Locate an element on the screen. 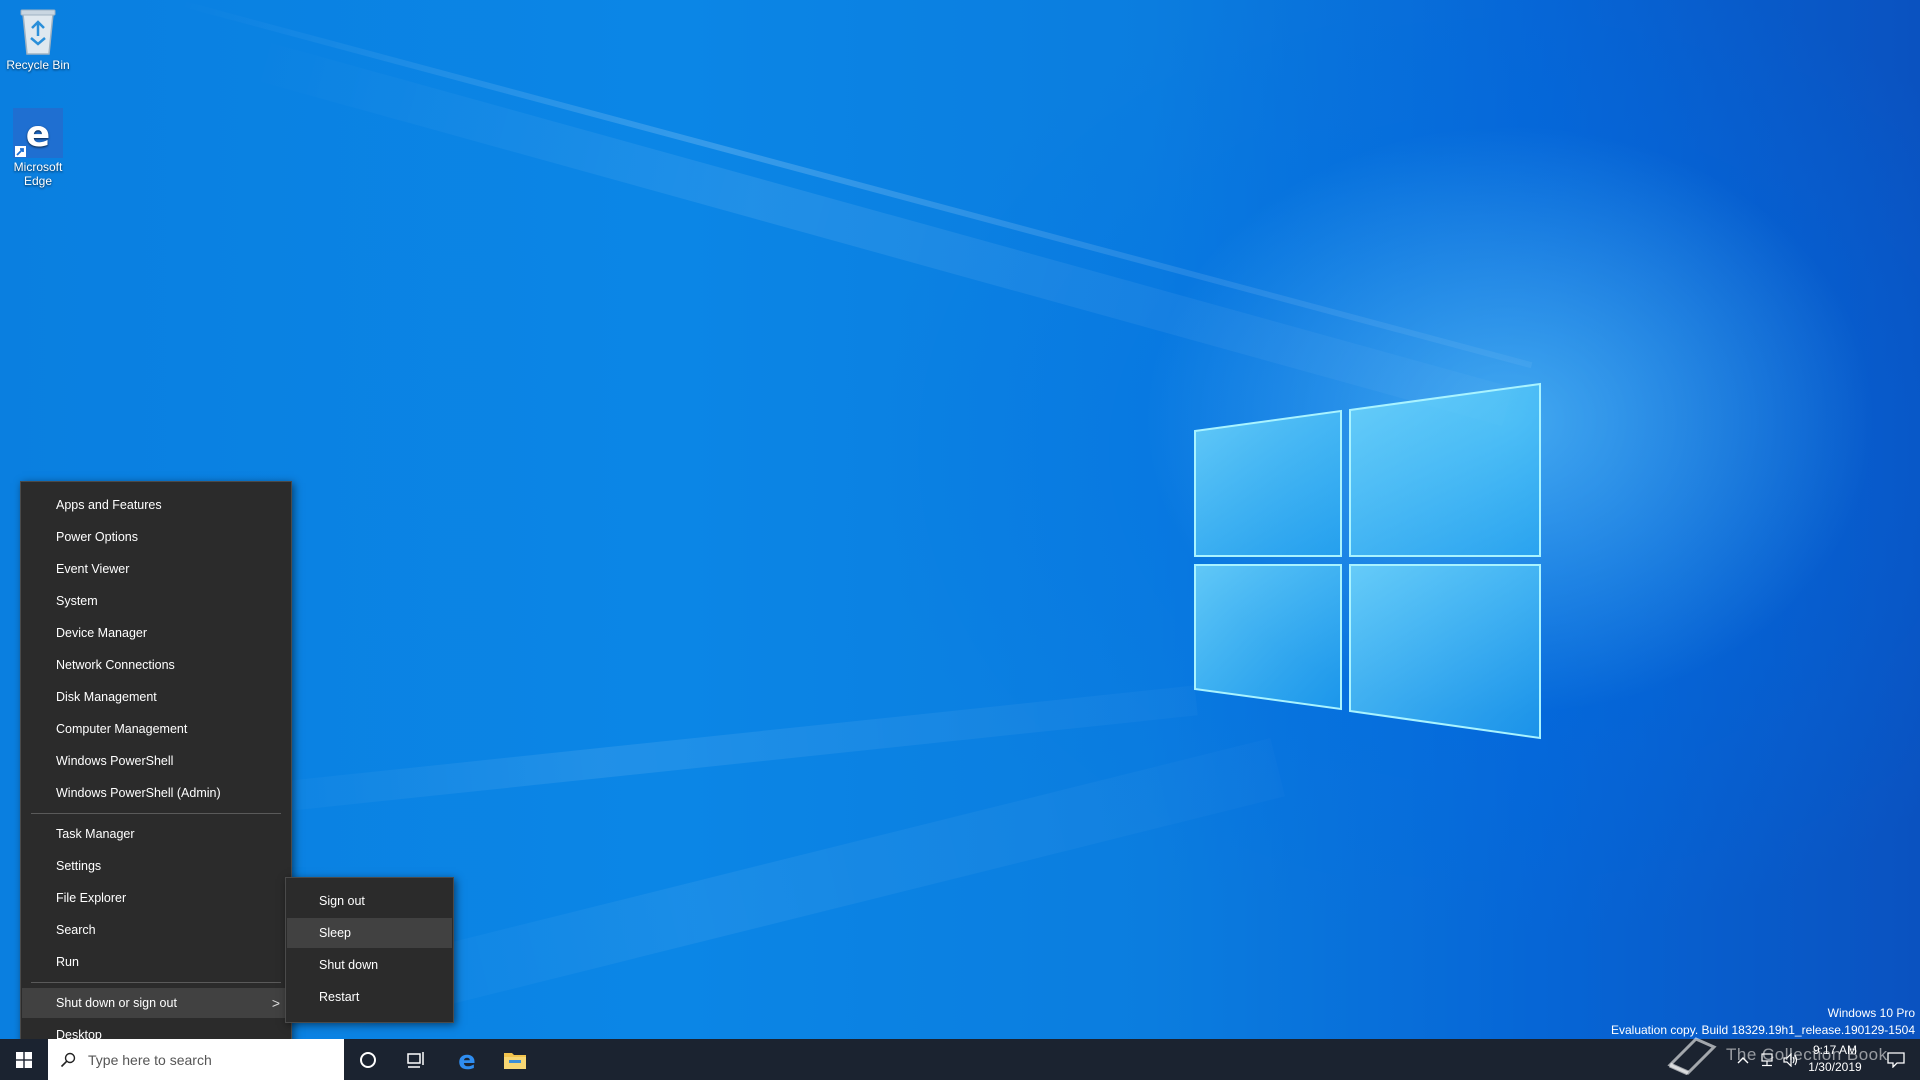 The width and height of the screenshot is (1920, 1080). folder-icon is located at coordinates (515, 1060).